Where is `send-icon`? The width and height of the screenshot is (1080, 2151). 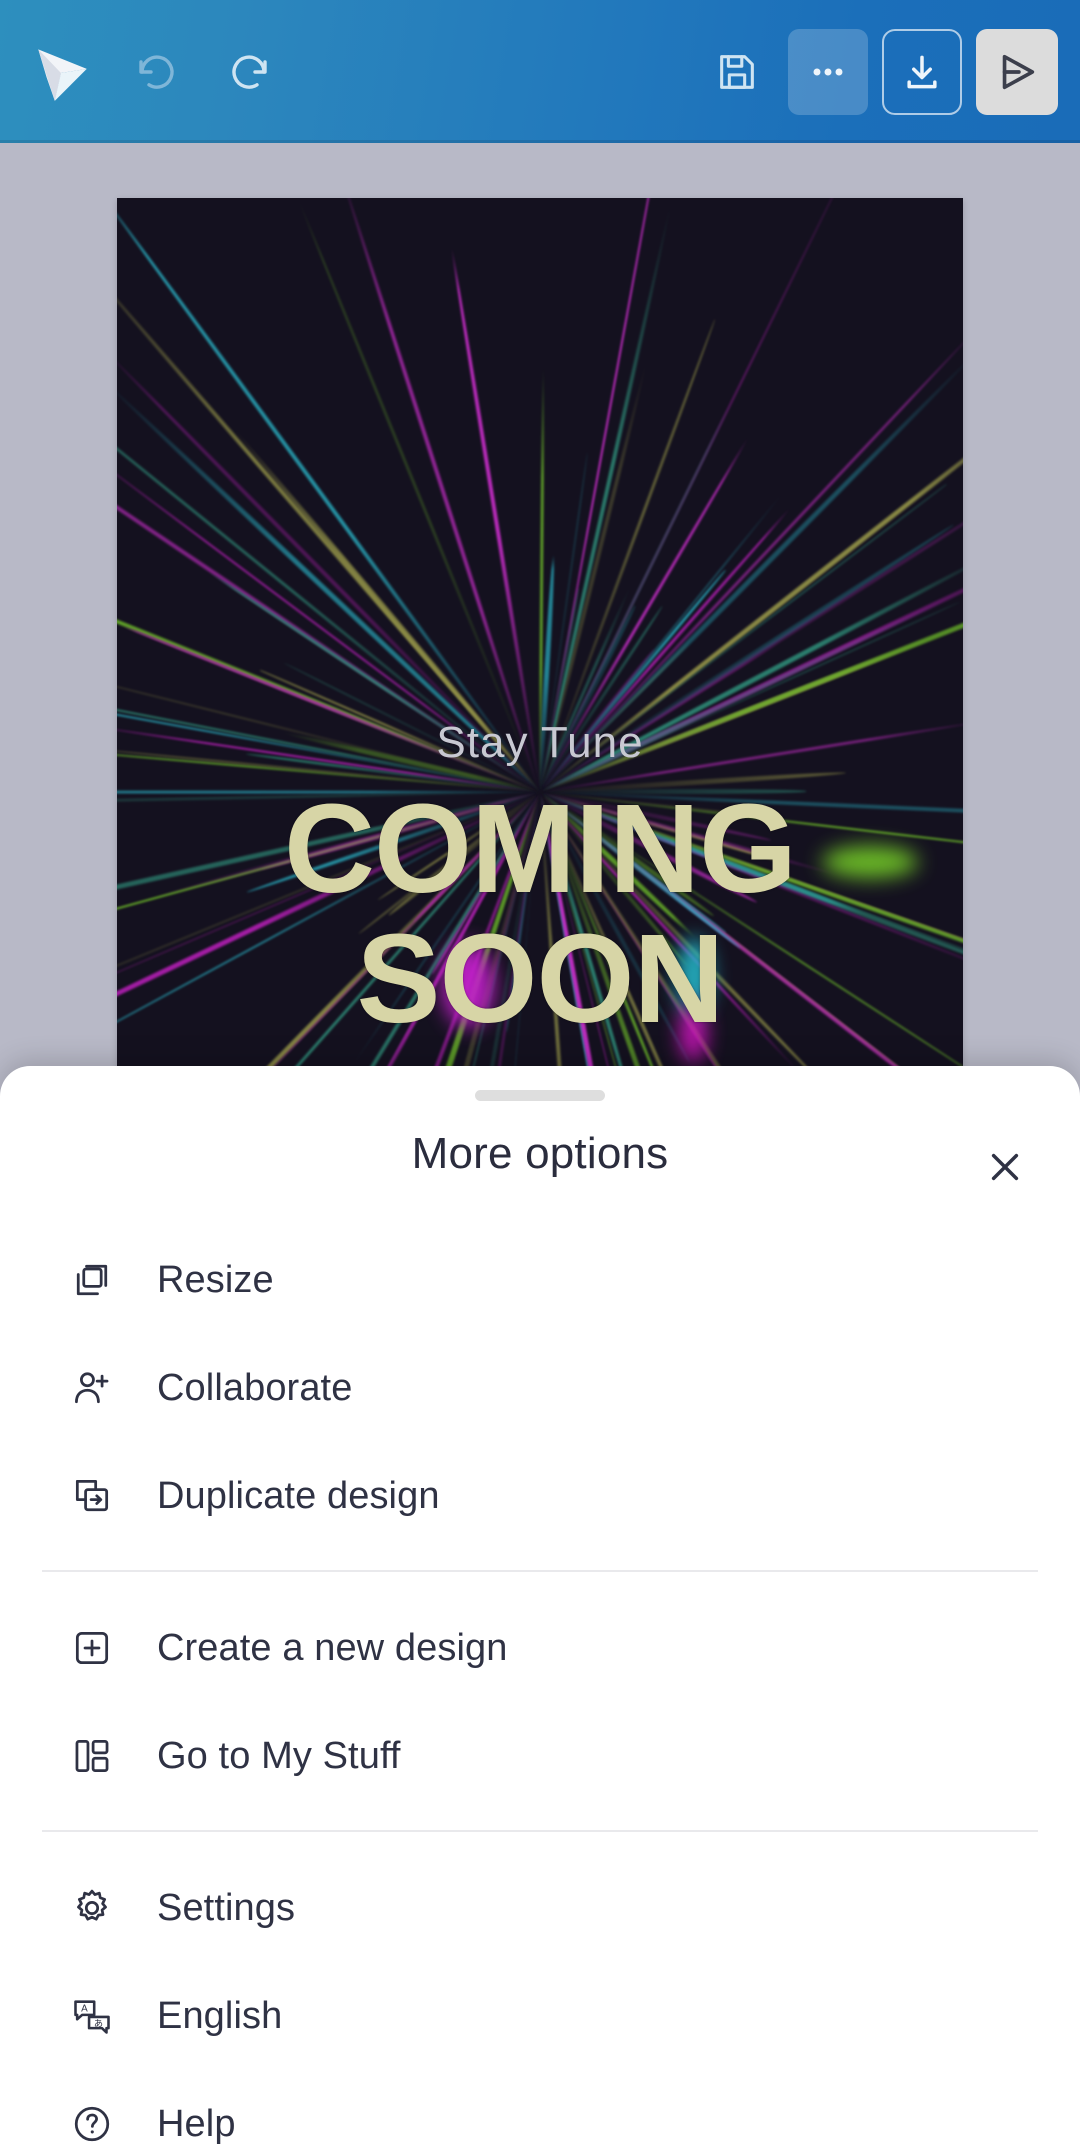 send-icon is located at coordinates (1018, 71).